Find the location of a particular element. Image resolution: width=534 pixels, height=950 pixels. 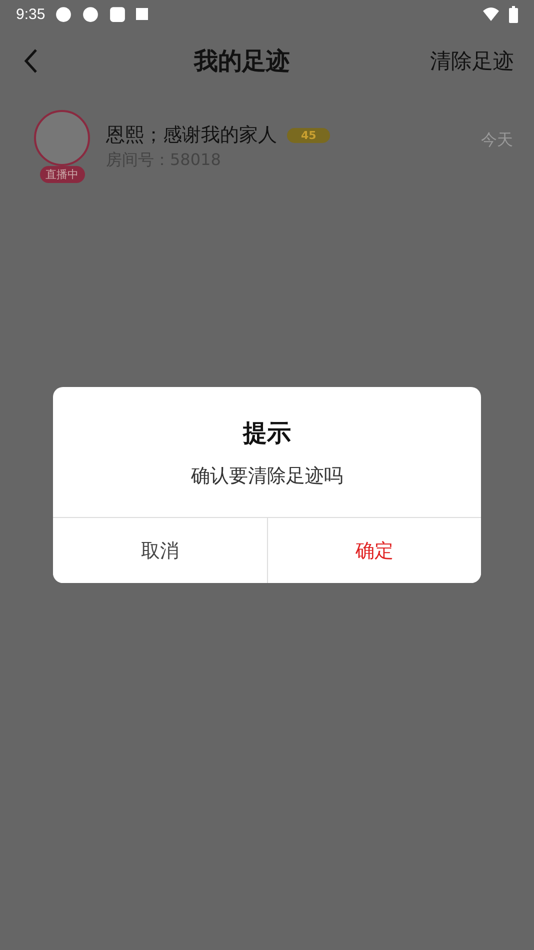

level-badge: 45 is located at coordinates (308, 135).